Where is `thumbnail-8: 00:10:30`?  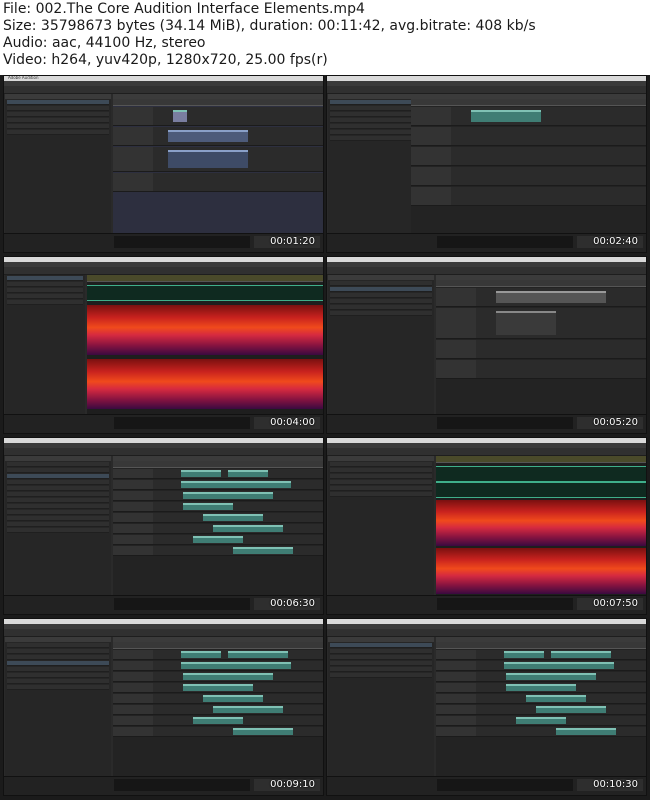 thumbnail-8: 00:10:30 is located at coordinates (486, 707).